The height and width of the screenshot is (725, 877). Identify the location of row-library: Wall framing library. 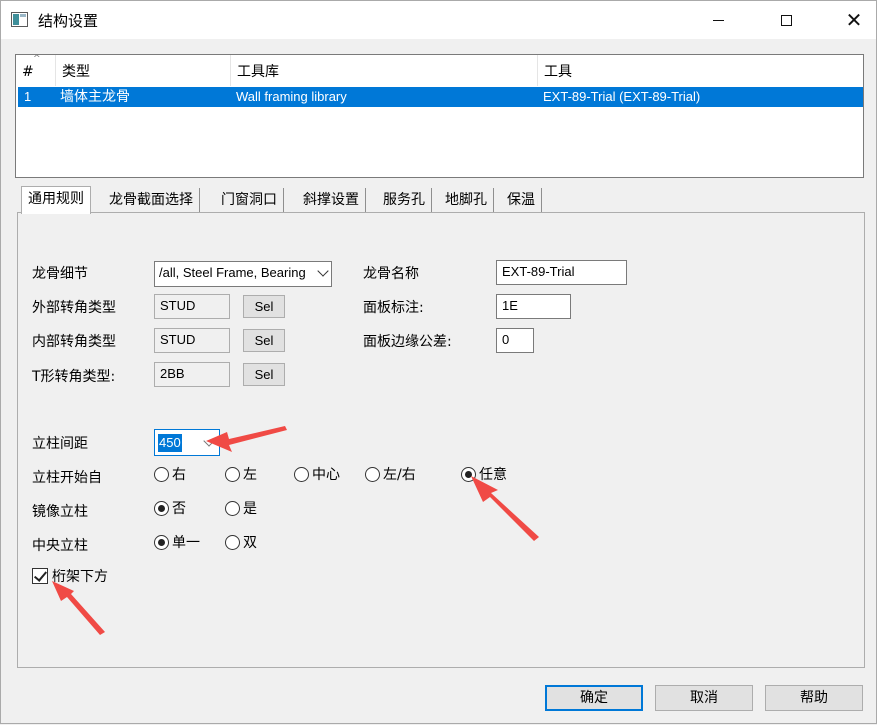
(291, 96).